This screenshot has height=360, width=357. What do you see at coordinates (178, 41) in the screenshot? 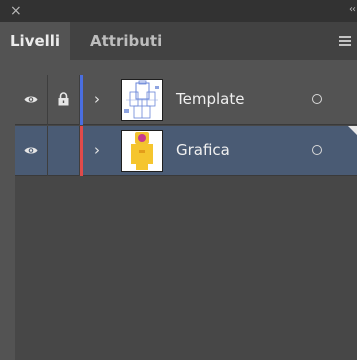
I see `tab-bar: Livelli Attributi` at bounding box center [178, 41].